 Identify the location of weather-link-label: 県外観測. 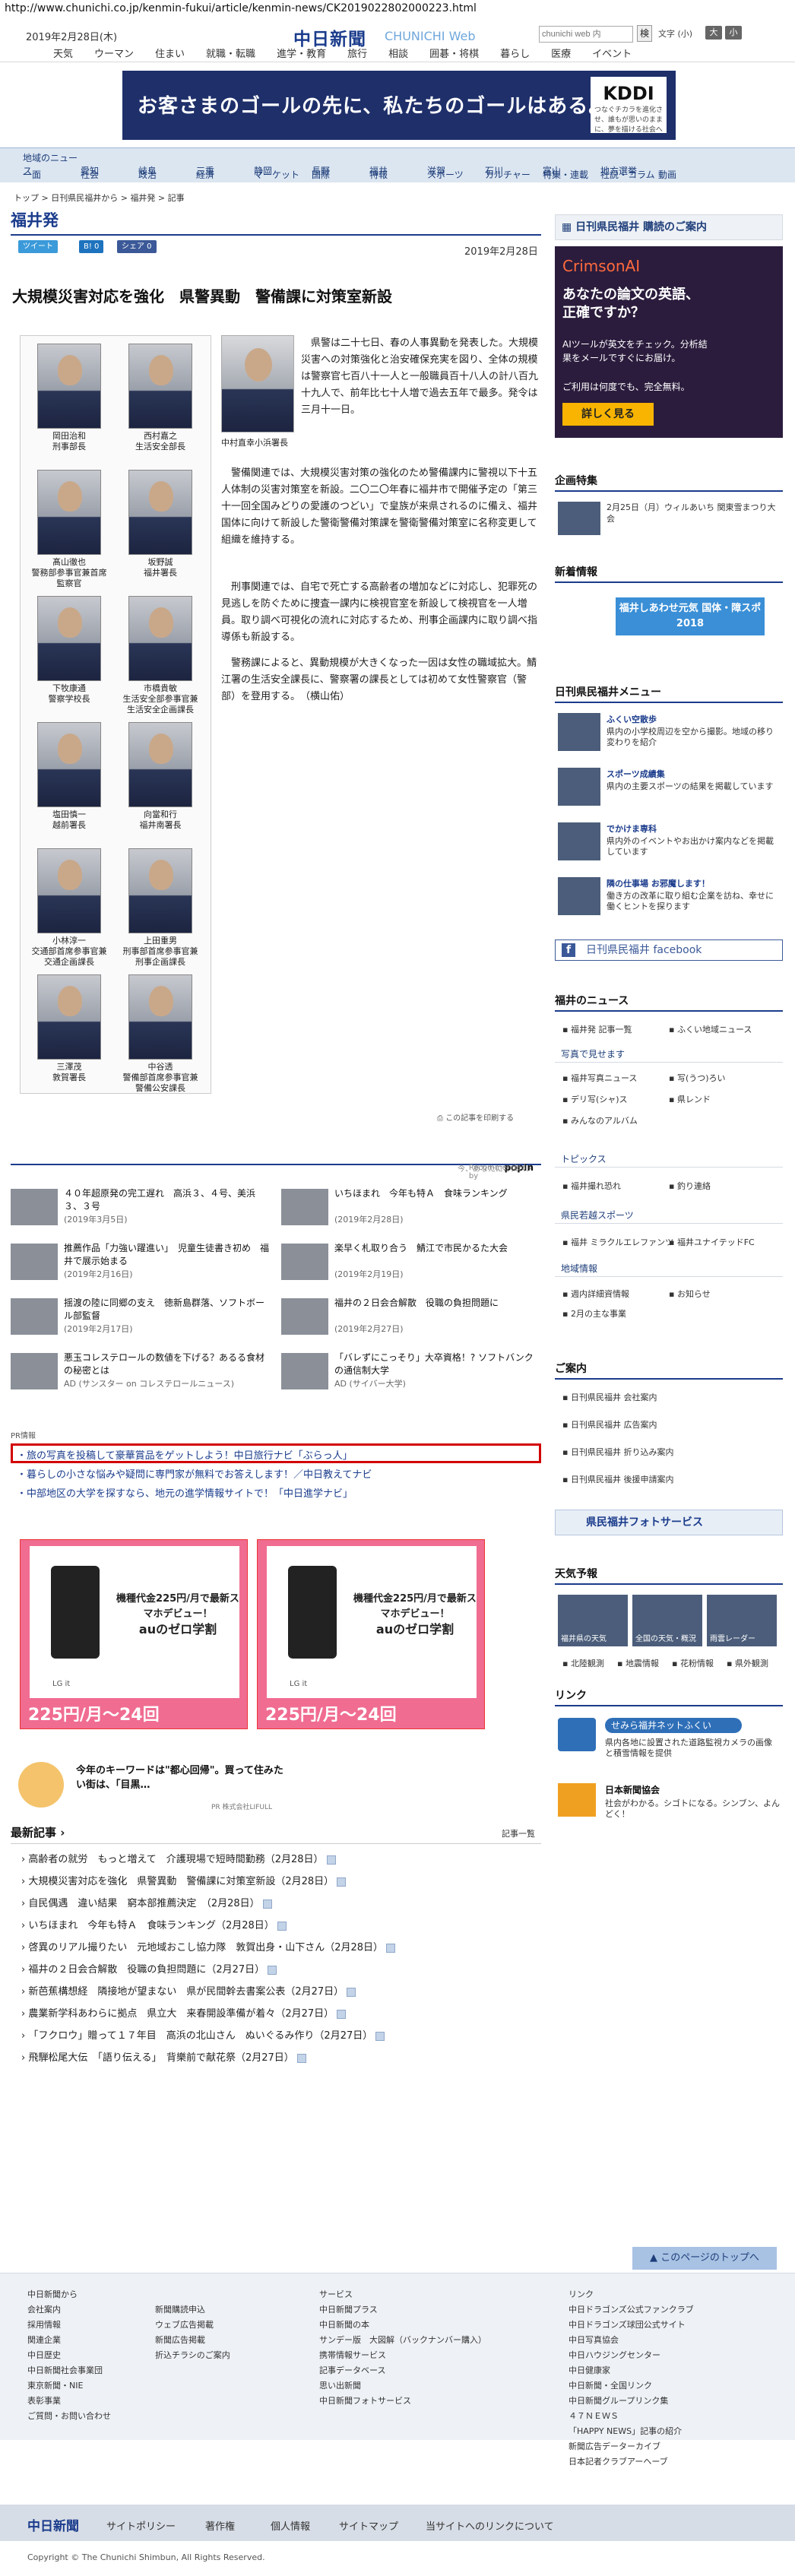
(751, 1663).